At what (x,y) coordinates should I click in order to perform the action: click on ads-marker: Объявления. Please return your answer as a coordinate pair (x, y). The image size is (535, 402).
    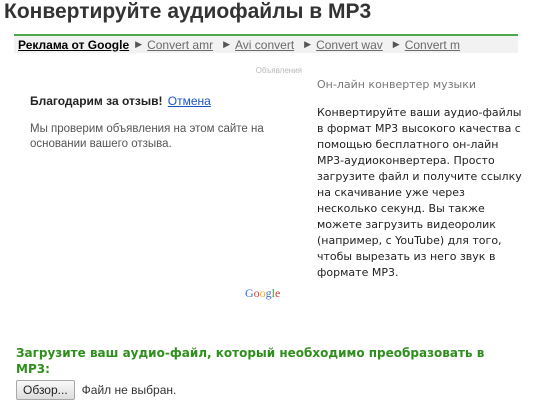
    Looking at the image, I should click on (278, 70).